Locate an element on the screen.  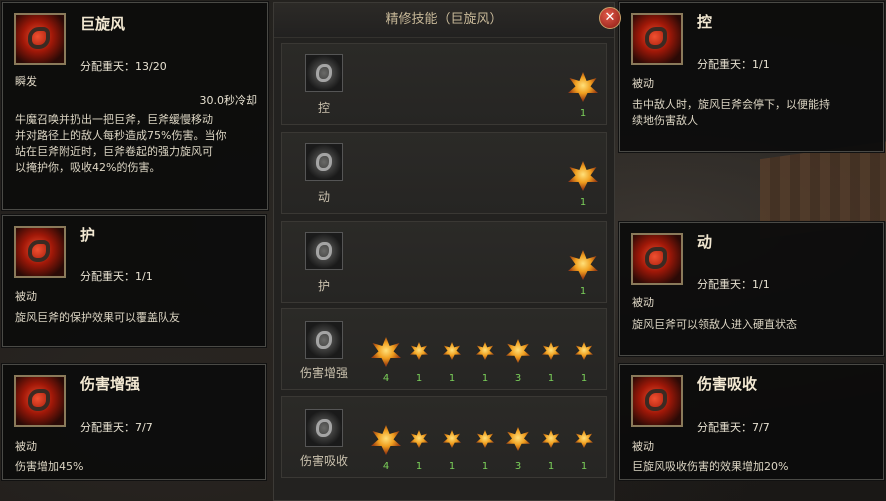
tooltip-dong: 动 分配重天：1/1 被动 旋风巨斧可以领敌人进入硬直状态 is located at coordinates (751, 289).